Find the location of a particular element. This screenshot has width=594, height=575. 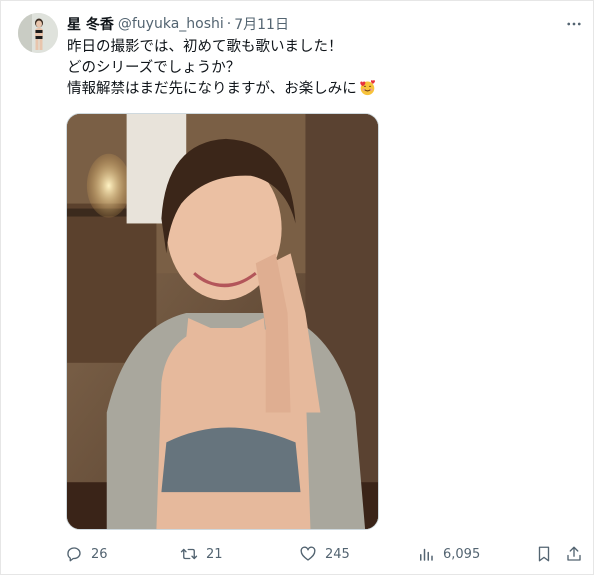

avatar is located at coordinates (38, 33).